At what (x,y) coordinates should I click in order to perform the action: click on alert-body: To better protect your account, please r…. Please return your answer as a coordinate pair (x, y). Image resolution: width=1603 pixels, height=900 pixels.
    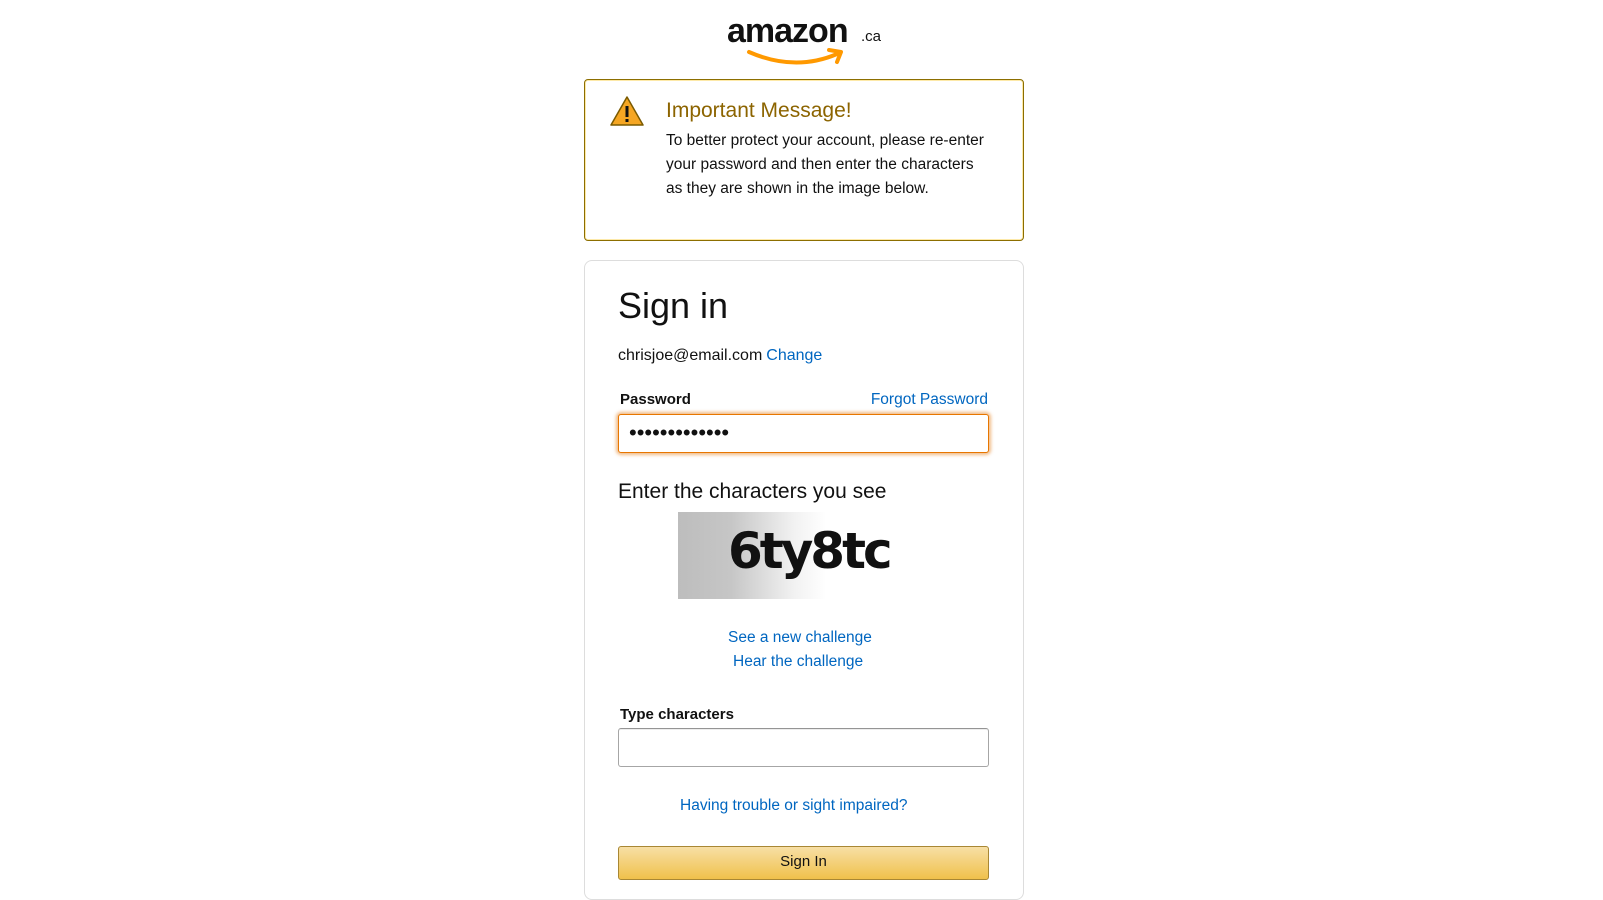
    Looking at the image, I should click on (825, 164).